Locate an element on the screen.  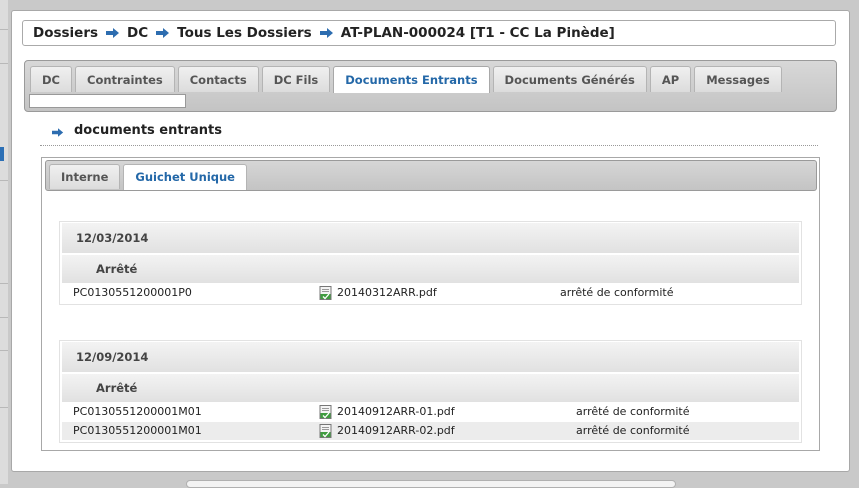
document-file-name: 20140312ARR.pdf is located at coordinates (387, 293).